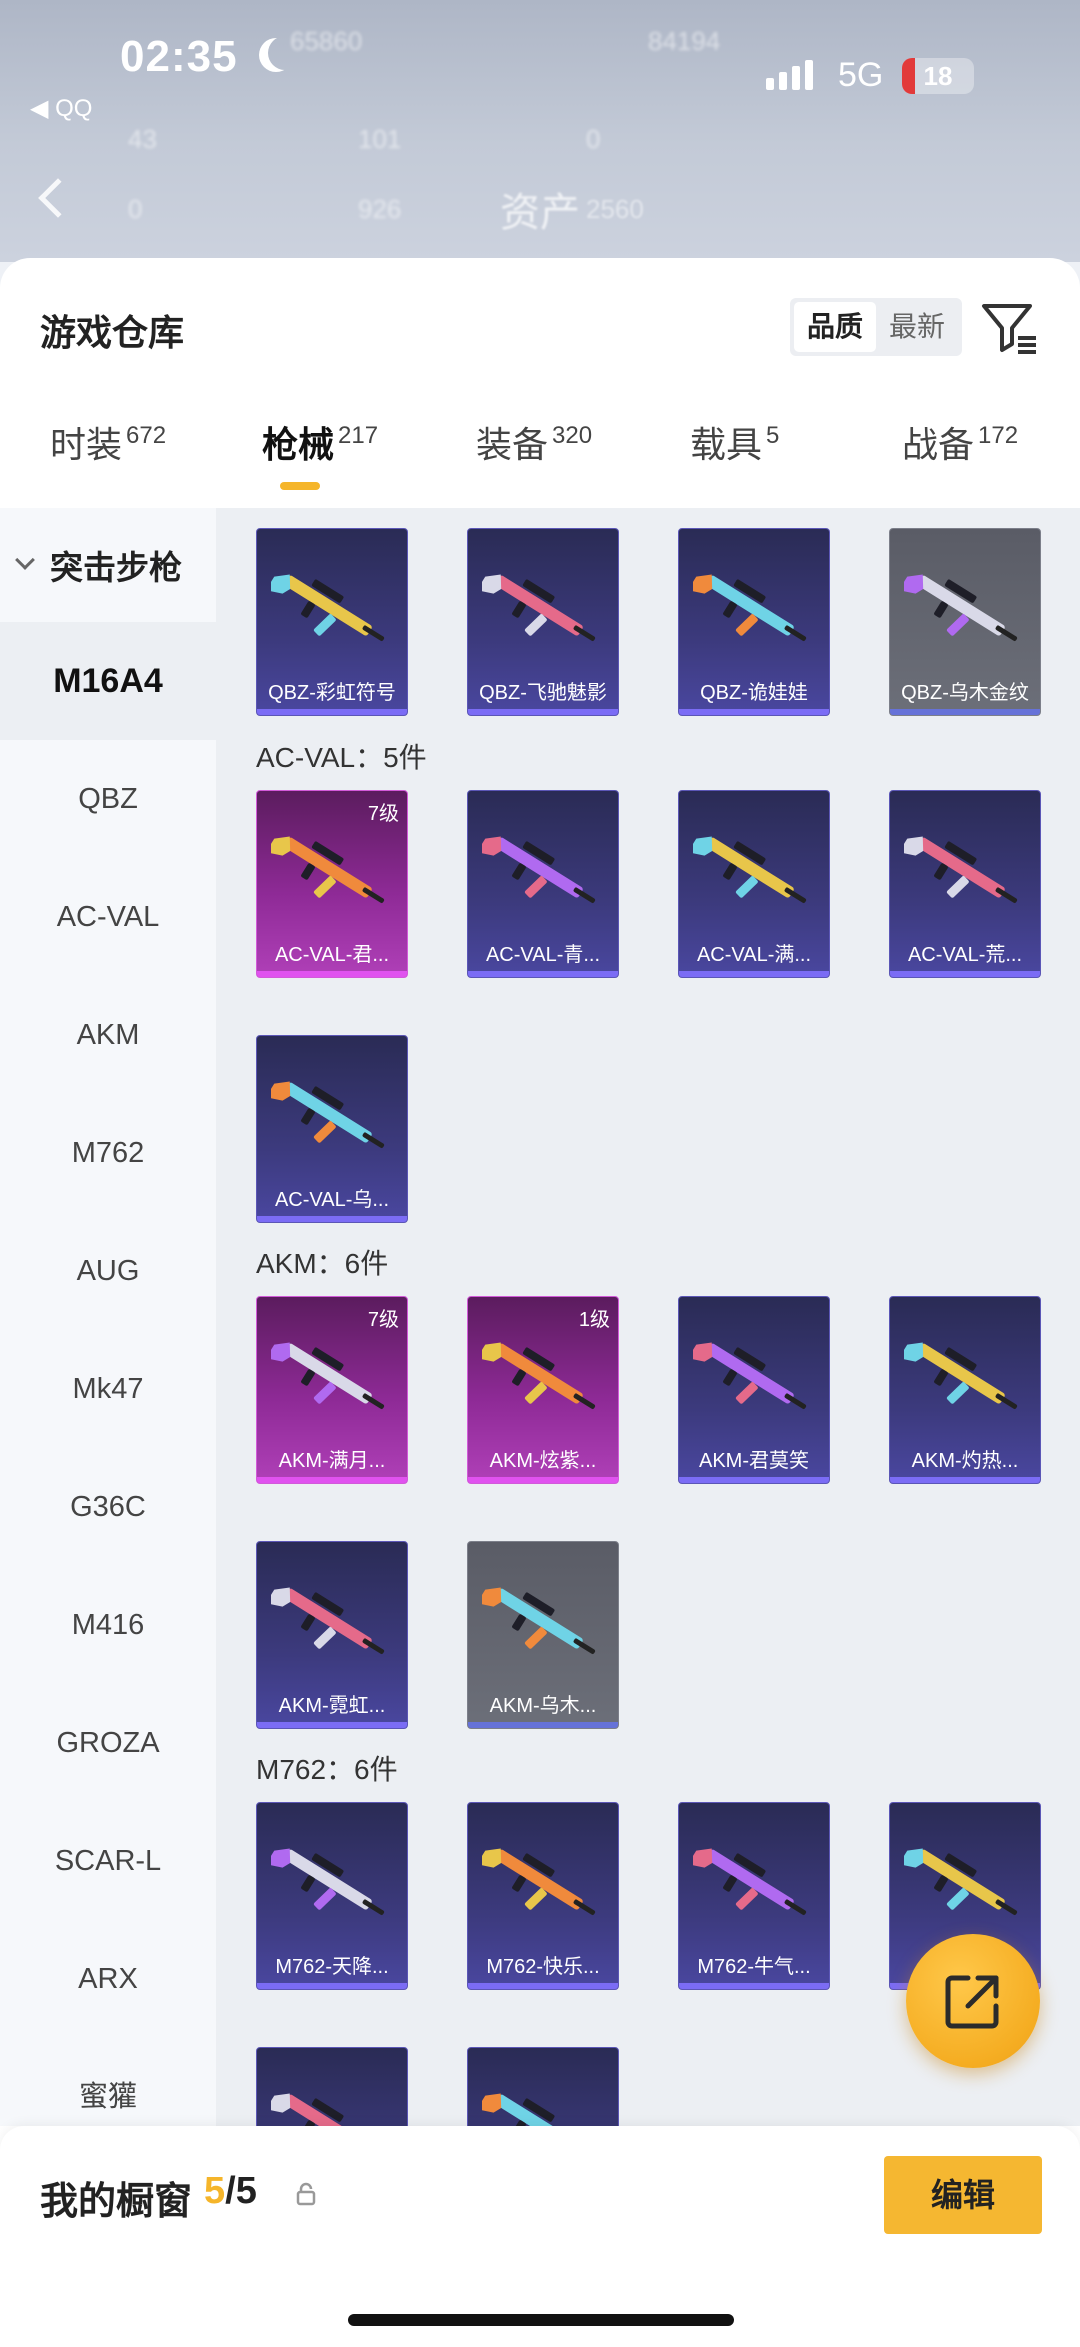  What do you see at coordinates (917, 327) in the screenshot?
I see `sort-newest-option: 最新` at bounding box center [917, 327].